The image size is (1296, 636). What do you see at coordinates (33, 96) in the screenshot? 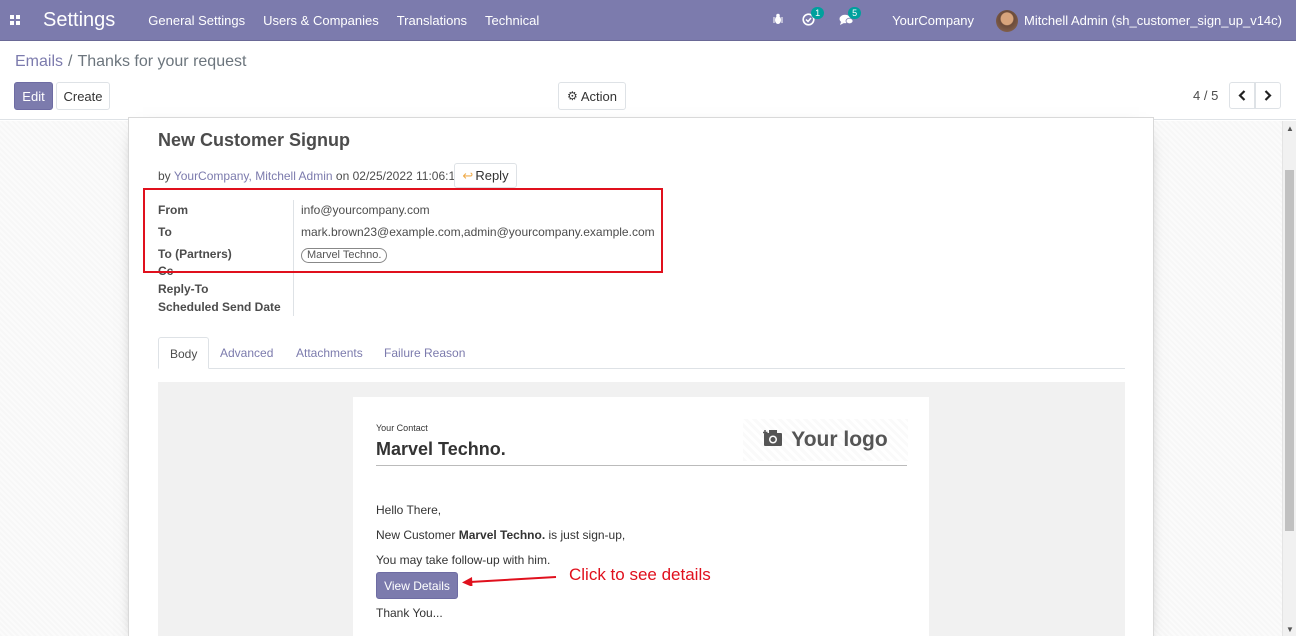
I see `edit-button: Edit` at bounding box center [33, 96].